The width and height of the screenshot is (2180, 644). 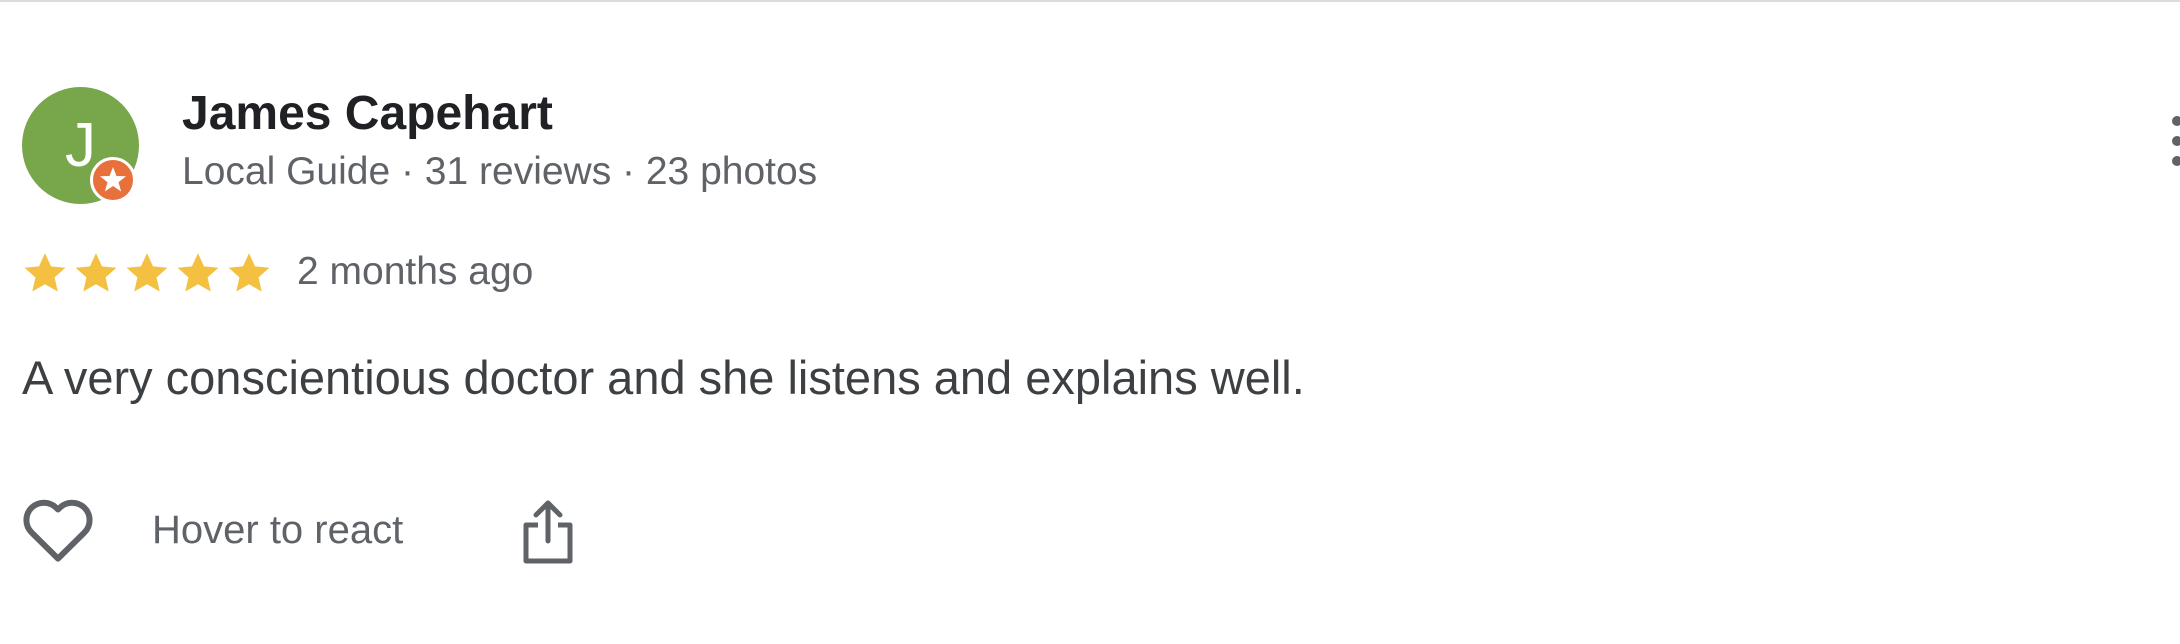 I want to click on author-meta: Local Guide · 31 reviews · 23 photos, so click(x=500, y=171).